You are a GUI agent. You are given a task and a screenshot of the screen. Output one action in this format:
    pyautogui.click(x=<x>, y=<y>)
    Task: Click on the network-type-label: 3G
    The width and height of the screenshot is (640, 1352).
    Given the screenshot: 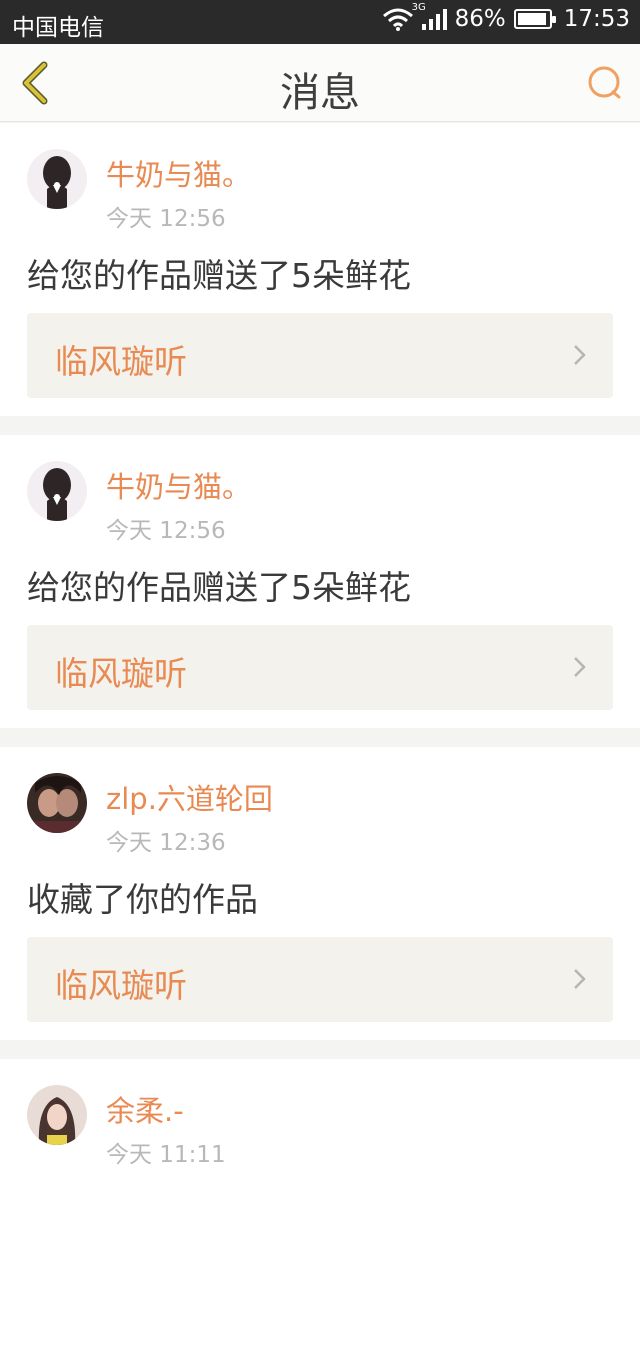 What is the action you would take?
    pyautogui.click(x=418, y=7)
    